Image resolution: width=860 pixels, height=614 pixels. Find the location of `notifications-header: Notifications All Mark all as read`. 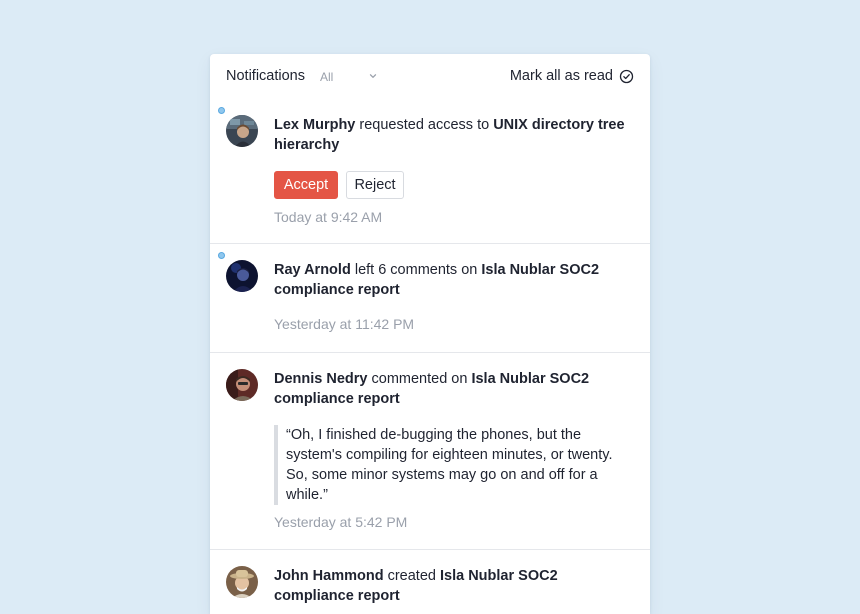

notifications-header: Notifications All Mark all as read is located at coordinates (430, 76).